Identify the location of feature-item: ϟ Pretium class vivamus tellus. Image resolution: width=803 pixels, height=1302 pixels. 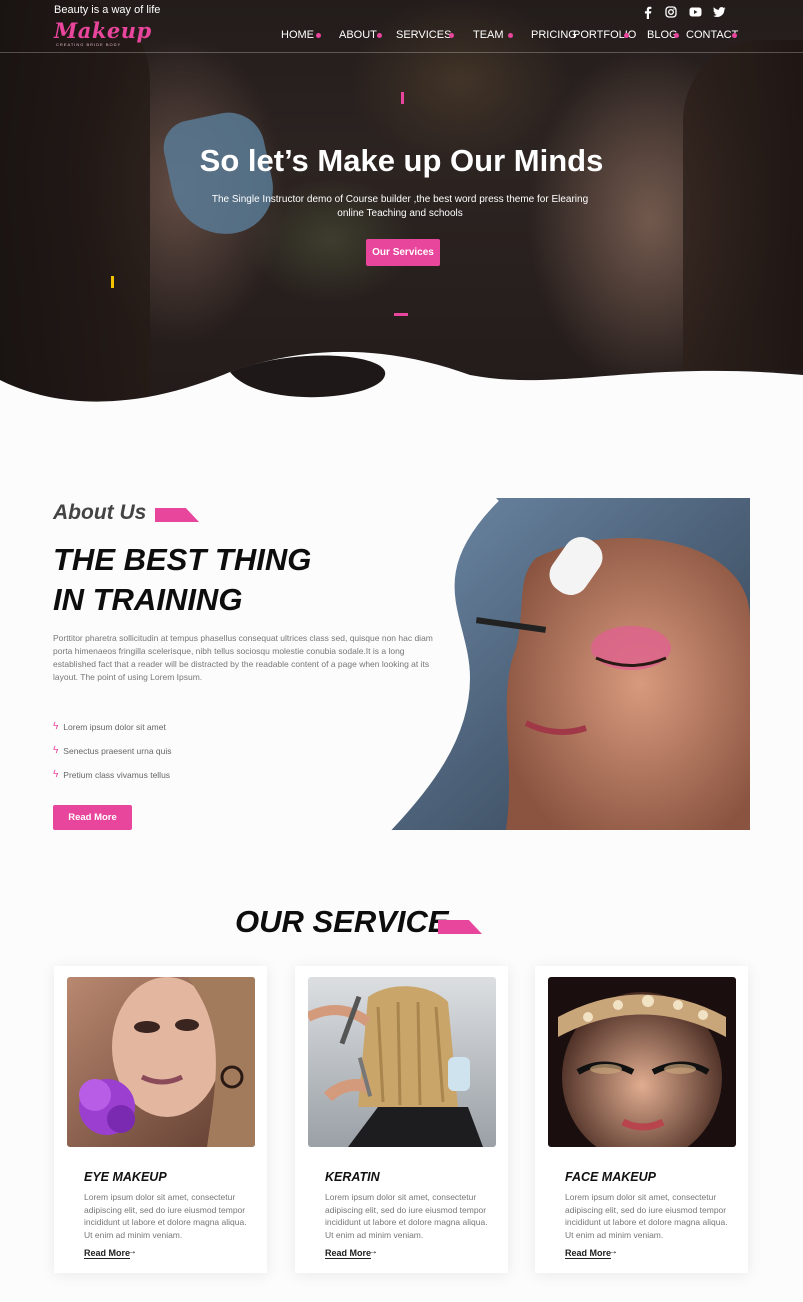
(111, 774).